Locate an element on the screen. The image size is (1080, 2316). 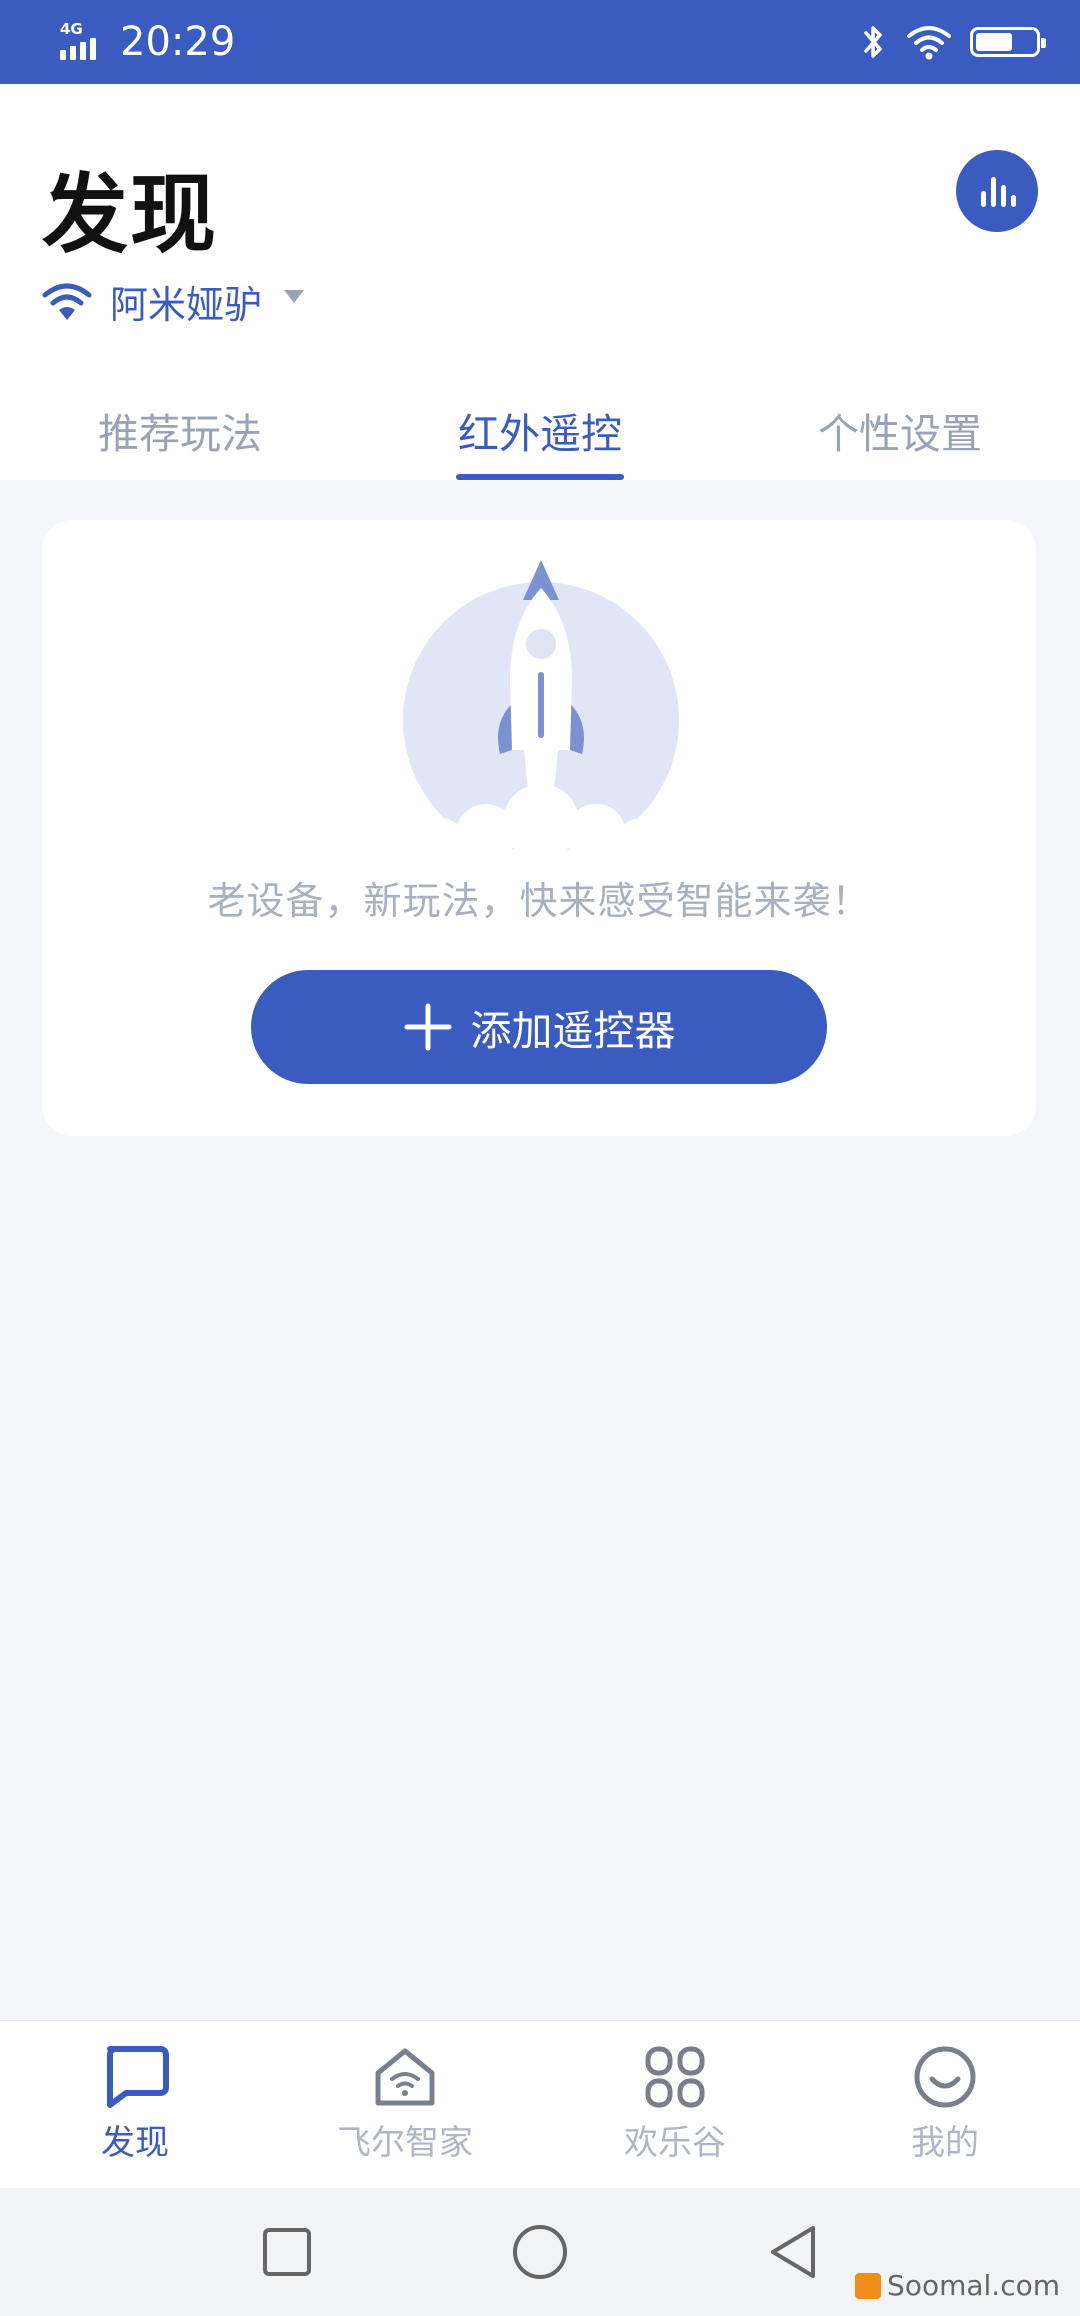
chat-bubble-icon is located at coordinates (138, 2077).